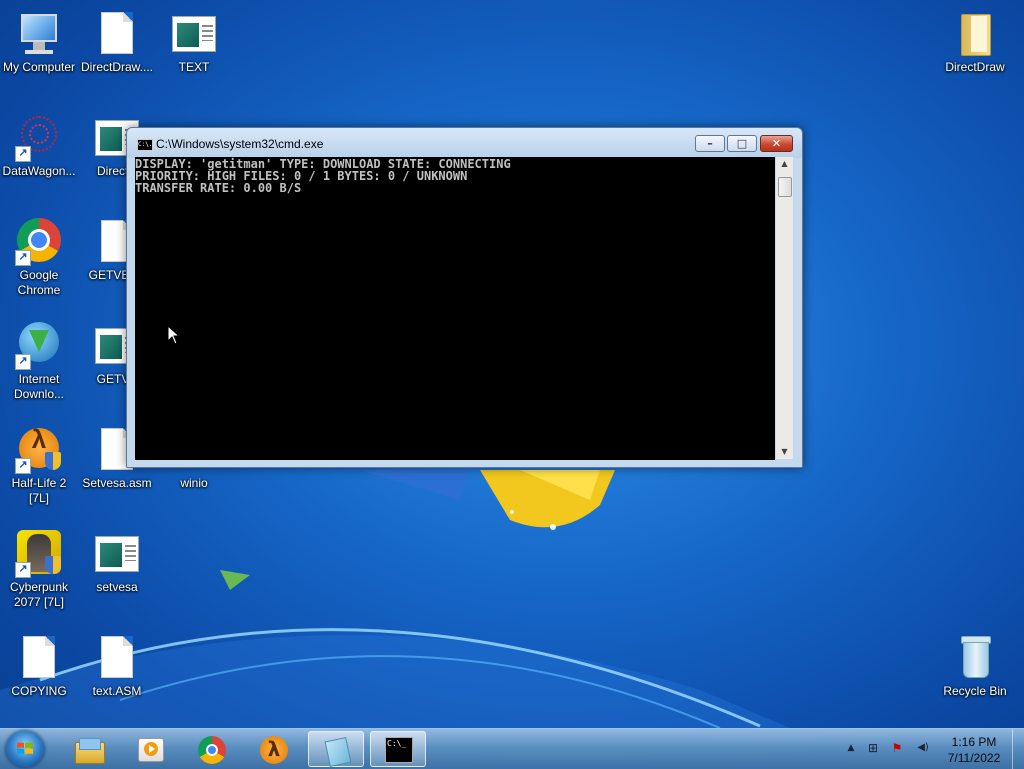  I want to click on media-player-icon, so click(150, 749).